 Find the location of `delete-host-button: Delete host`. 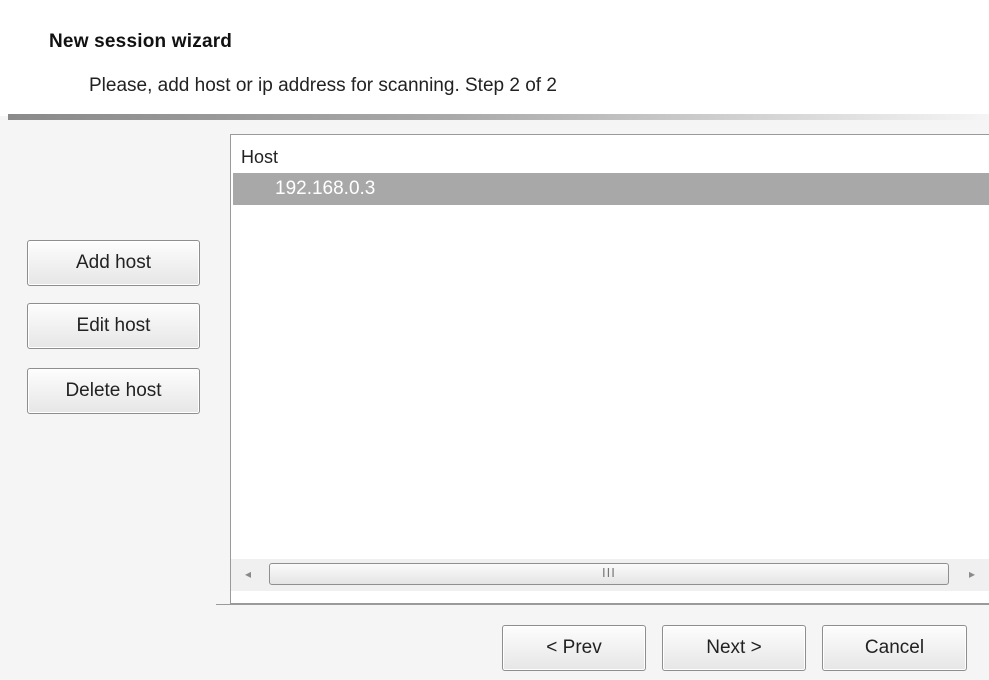

delete-host-button: Delete host is located at coordinates (113, 391).